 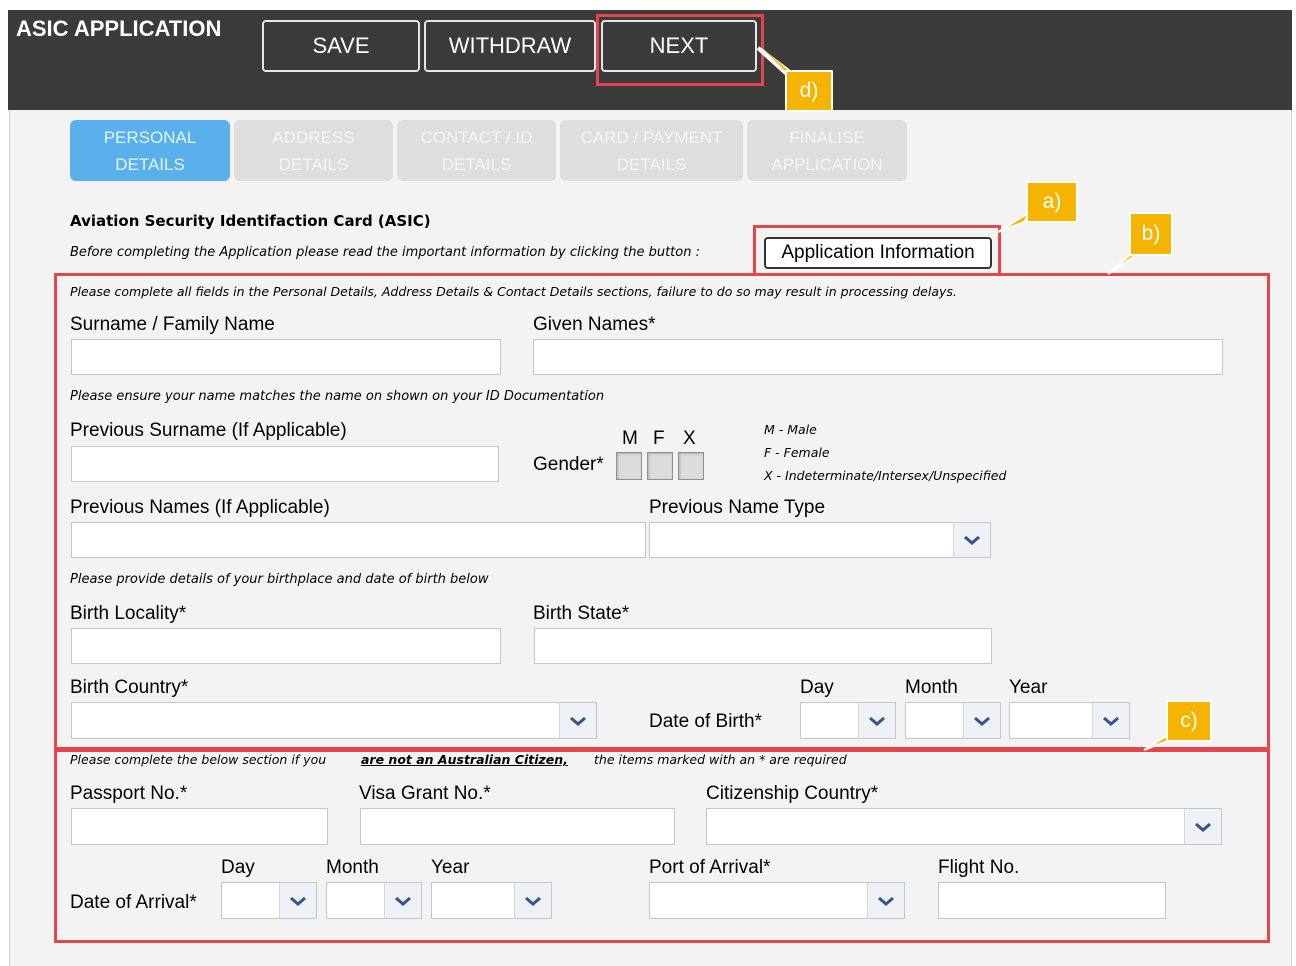 I want to click on arrival-day-label: Day, so click(x=238, y=867).